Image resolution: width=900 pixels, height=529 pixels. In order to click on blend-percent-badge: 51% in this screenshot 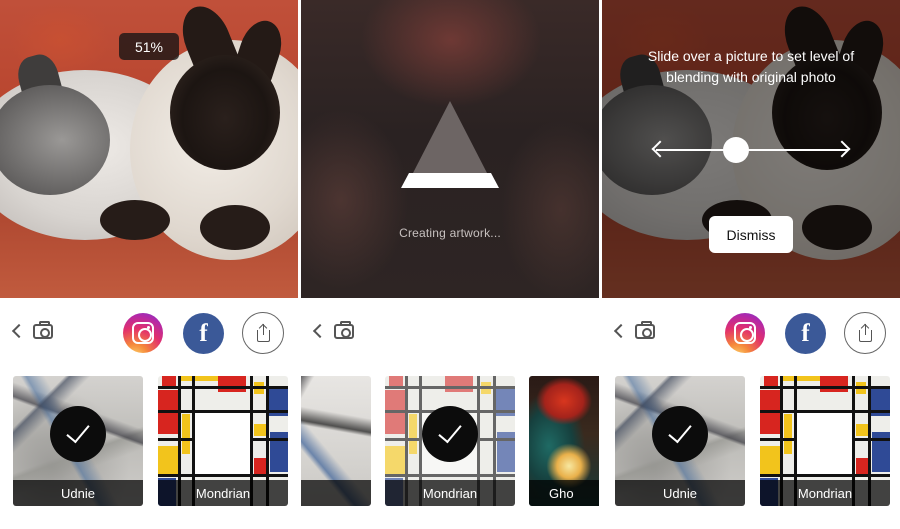, I will do `click(149, 46)`.